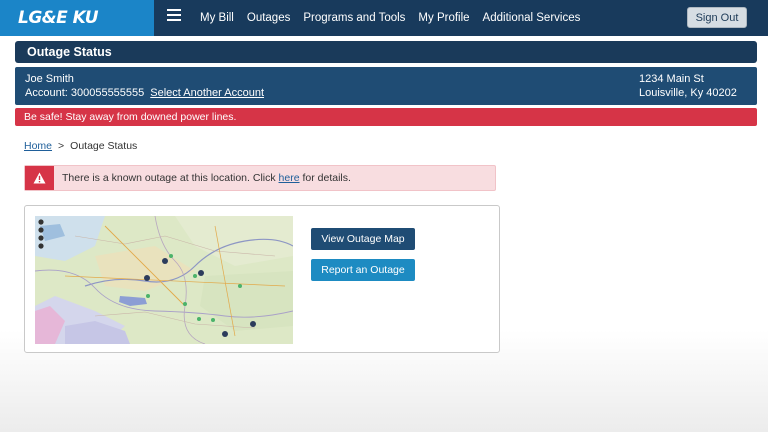 The image size is (768, 432). Describe the element at coordinates (671, 79) in the screenshot. I see `address-line-1: 1234 Main St` at that location.